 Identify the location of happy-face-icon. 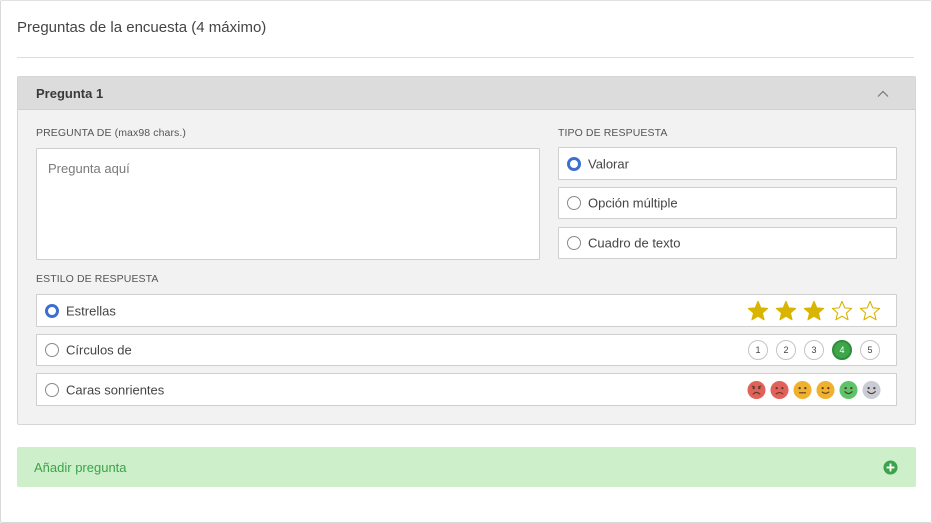
(848, 389).